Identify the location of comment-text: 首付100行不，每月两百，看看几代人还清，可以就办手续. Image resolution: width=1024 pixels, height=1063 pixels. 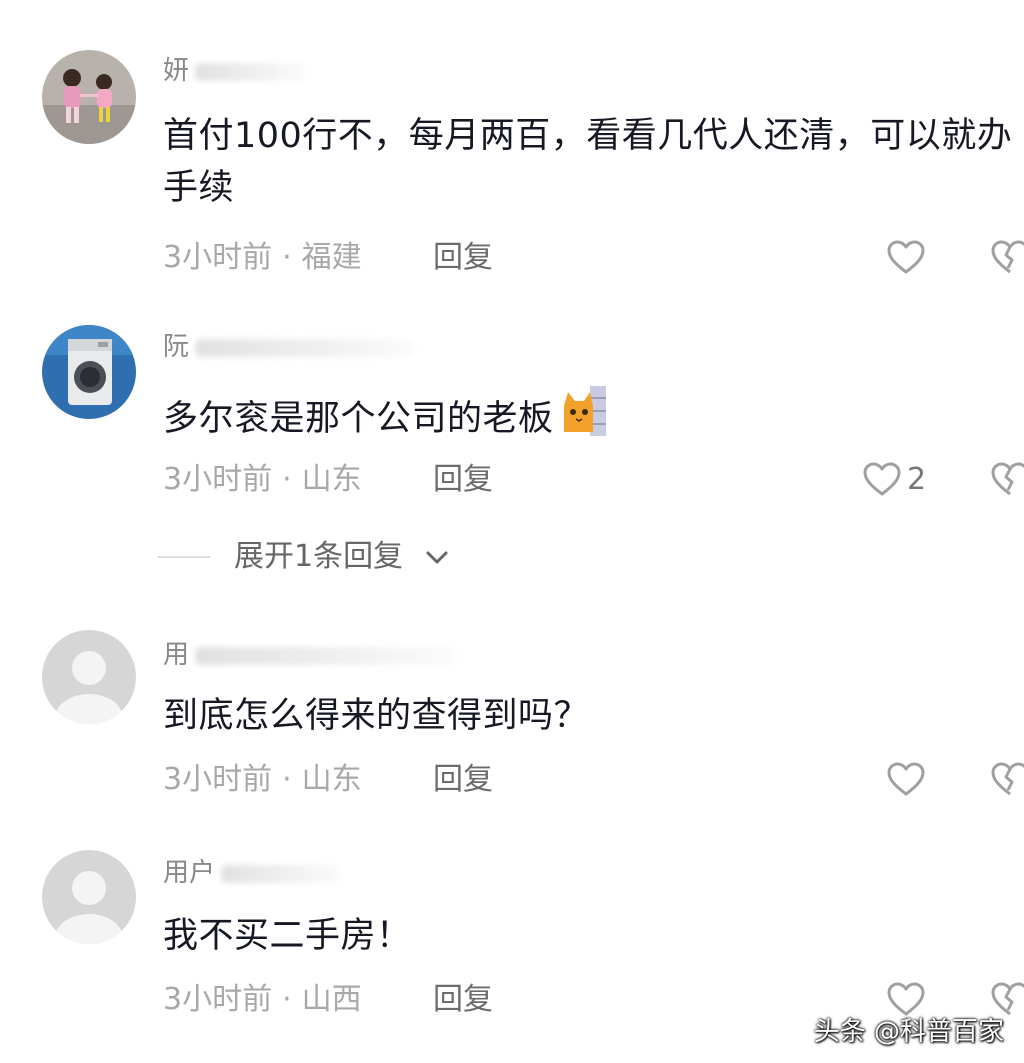
(588, 162).